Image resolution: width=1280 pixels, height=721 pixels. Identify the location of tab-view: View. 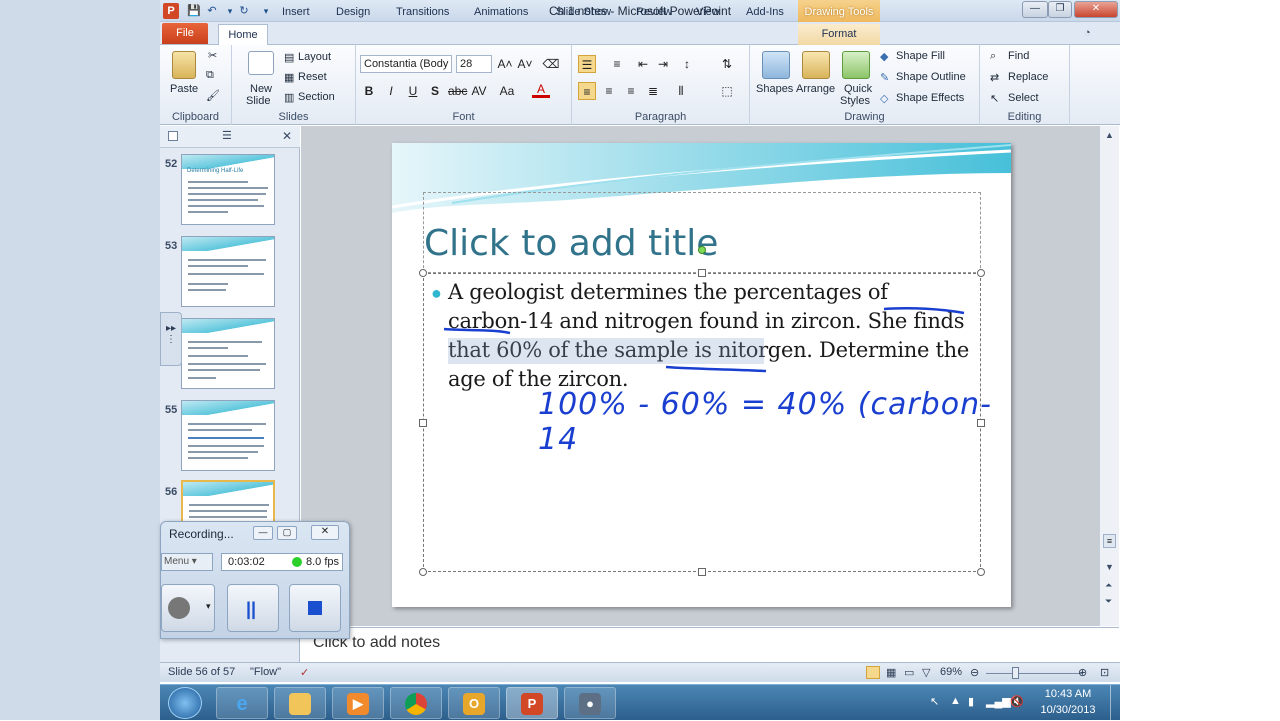
(708, 13).